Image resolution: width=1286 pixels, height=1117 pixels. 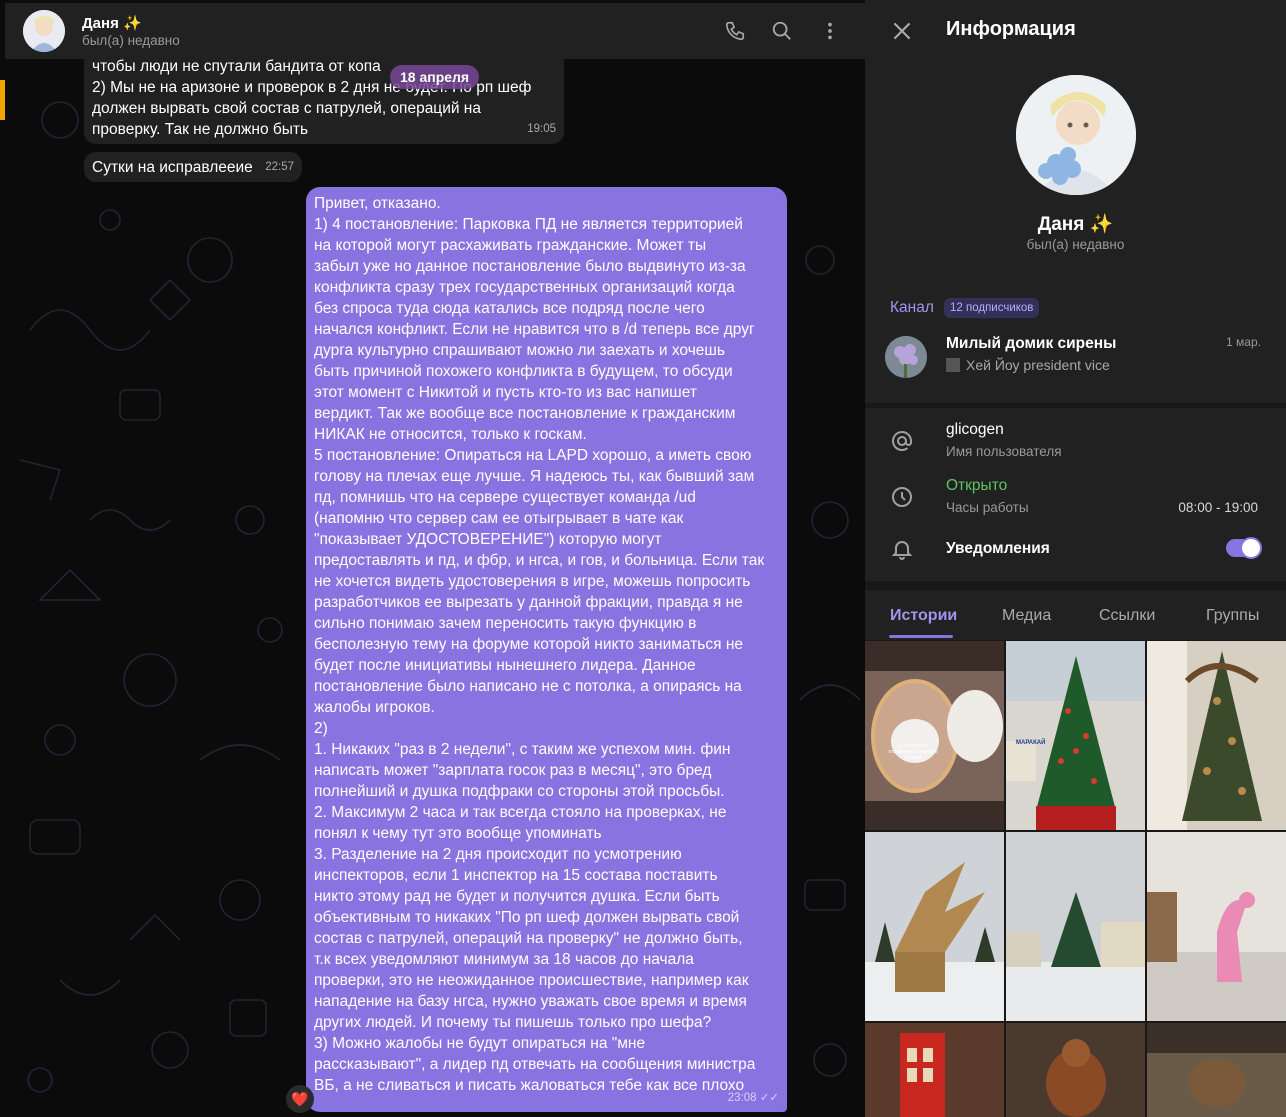 What do you see at coordinates (44, 31) in the screenshot?
I see `avatar` at bounding box center [44, 31].